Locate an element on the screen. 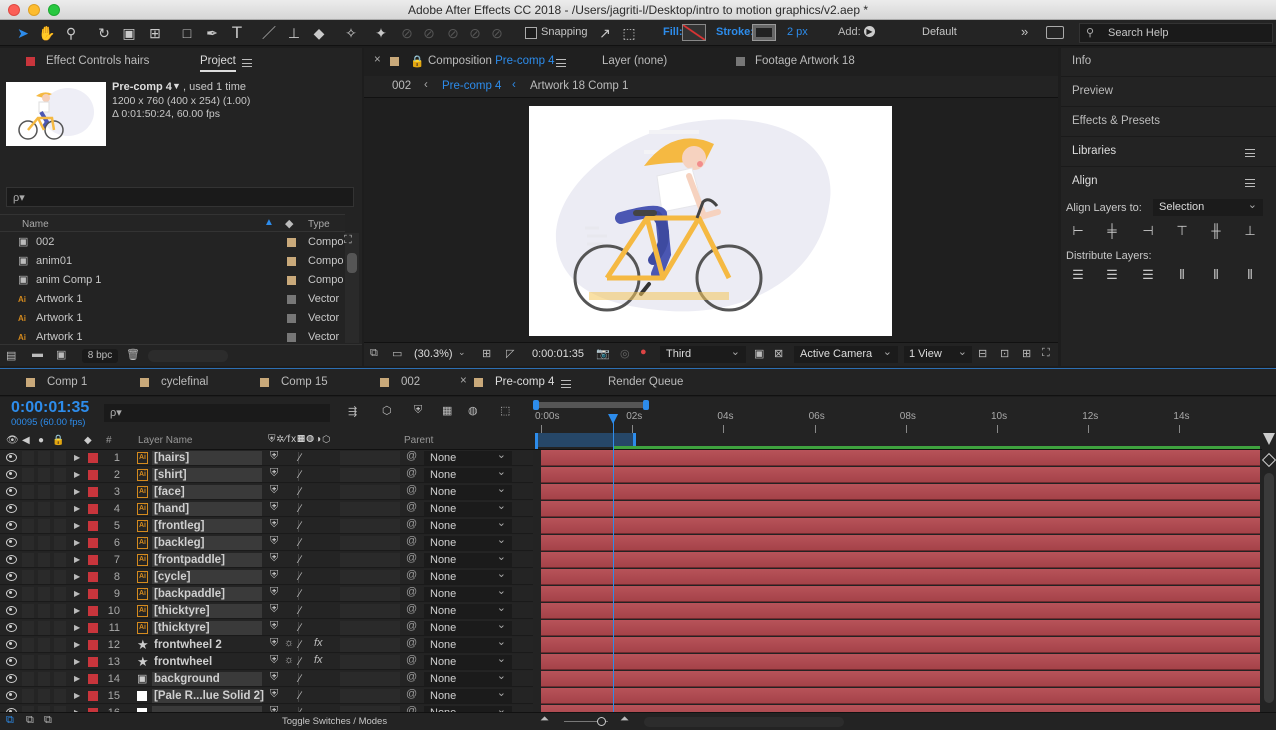 This screenshot has width=1276, height=730. camera-dropdown: Active Camera ⌄ is located at coordinates (846, 354).